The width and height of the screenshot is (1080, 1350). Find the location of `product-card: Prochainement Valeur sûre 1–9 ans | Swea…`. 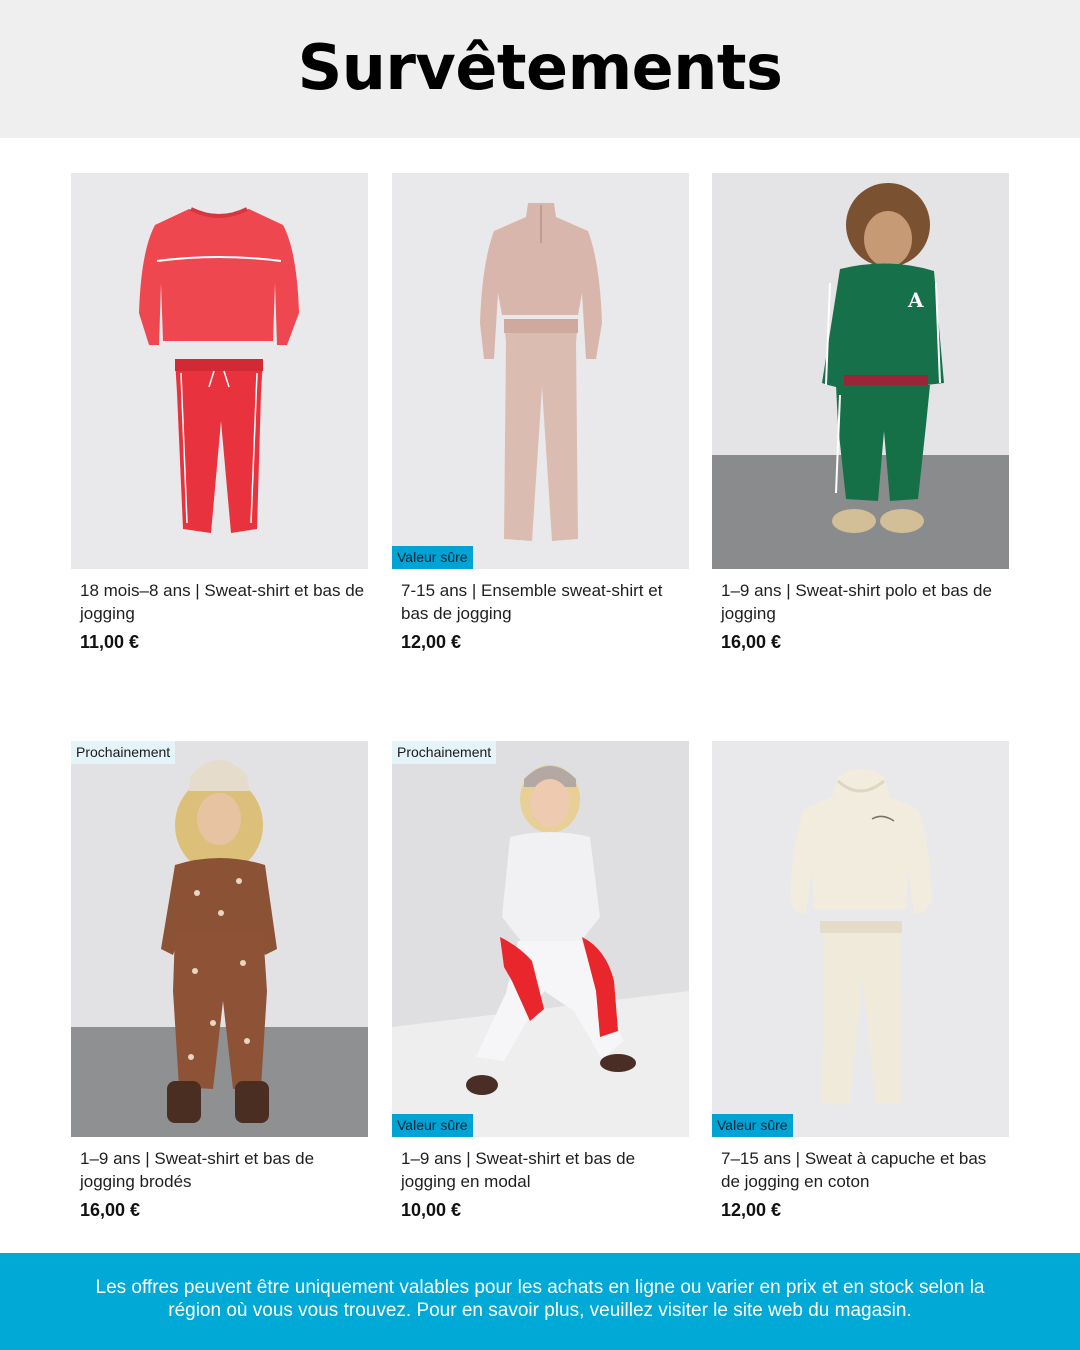

product-card: Prochainement Valeur sûre 1–9 ans | Swea… is located at coordinates (540, 981).